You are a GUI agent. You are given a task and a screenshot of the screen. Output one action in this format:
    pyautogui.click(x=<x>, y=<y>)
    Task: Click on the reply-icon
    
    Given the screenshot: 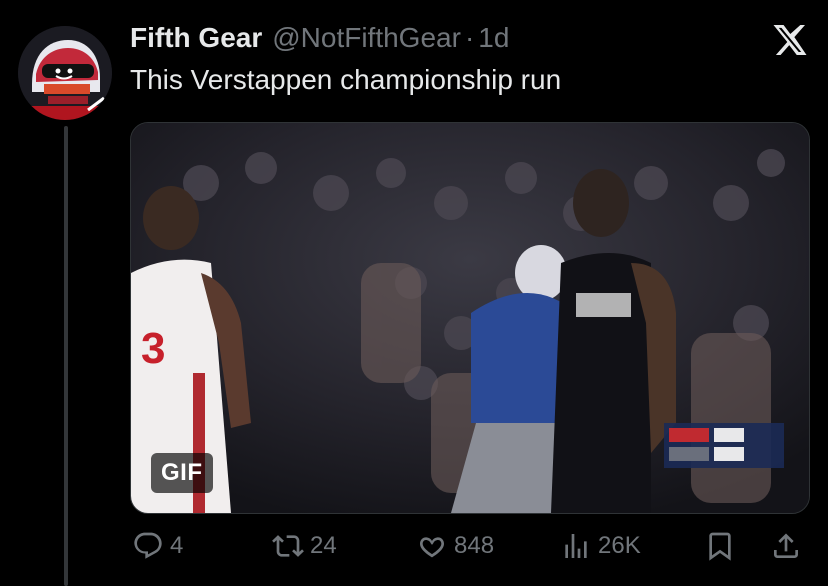 What is the action you would take?
    pyautogui.click(x=148, y=545)
    